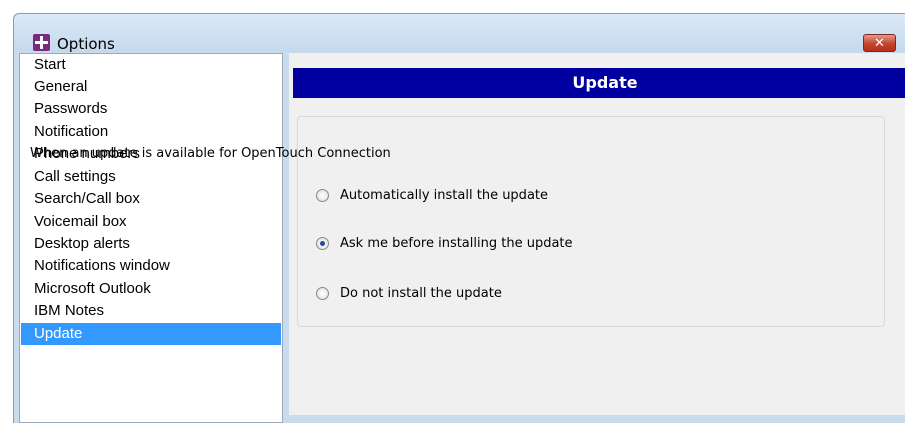 Image resolution: width=905 pixels, height=423 pixels. I want to click on radio-button-checked-icon, so click(322, 243).